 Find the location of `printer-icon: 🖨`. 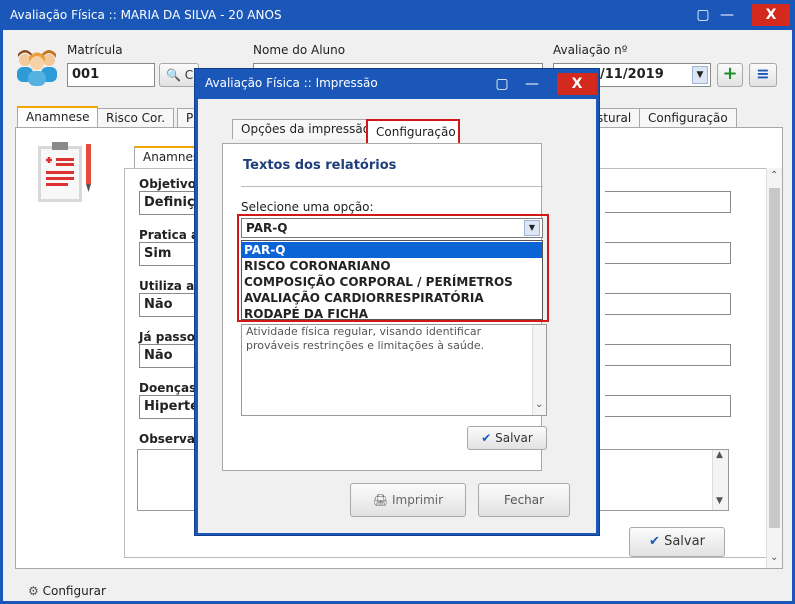

printer-icon: 🖨 is located at coordinates (380, 500).